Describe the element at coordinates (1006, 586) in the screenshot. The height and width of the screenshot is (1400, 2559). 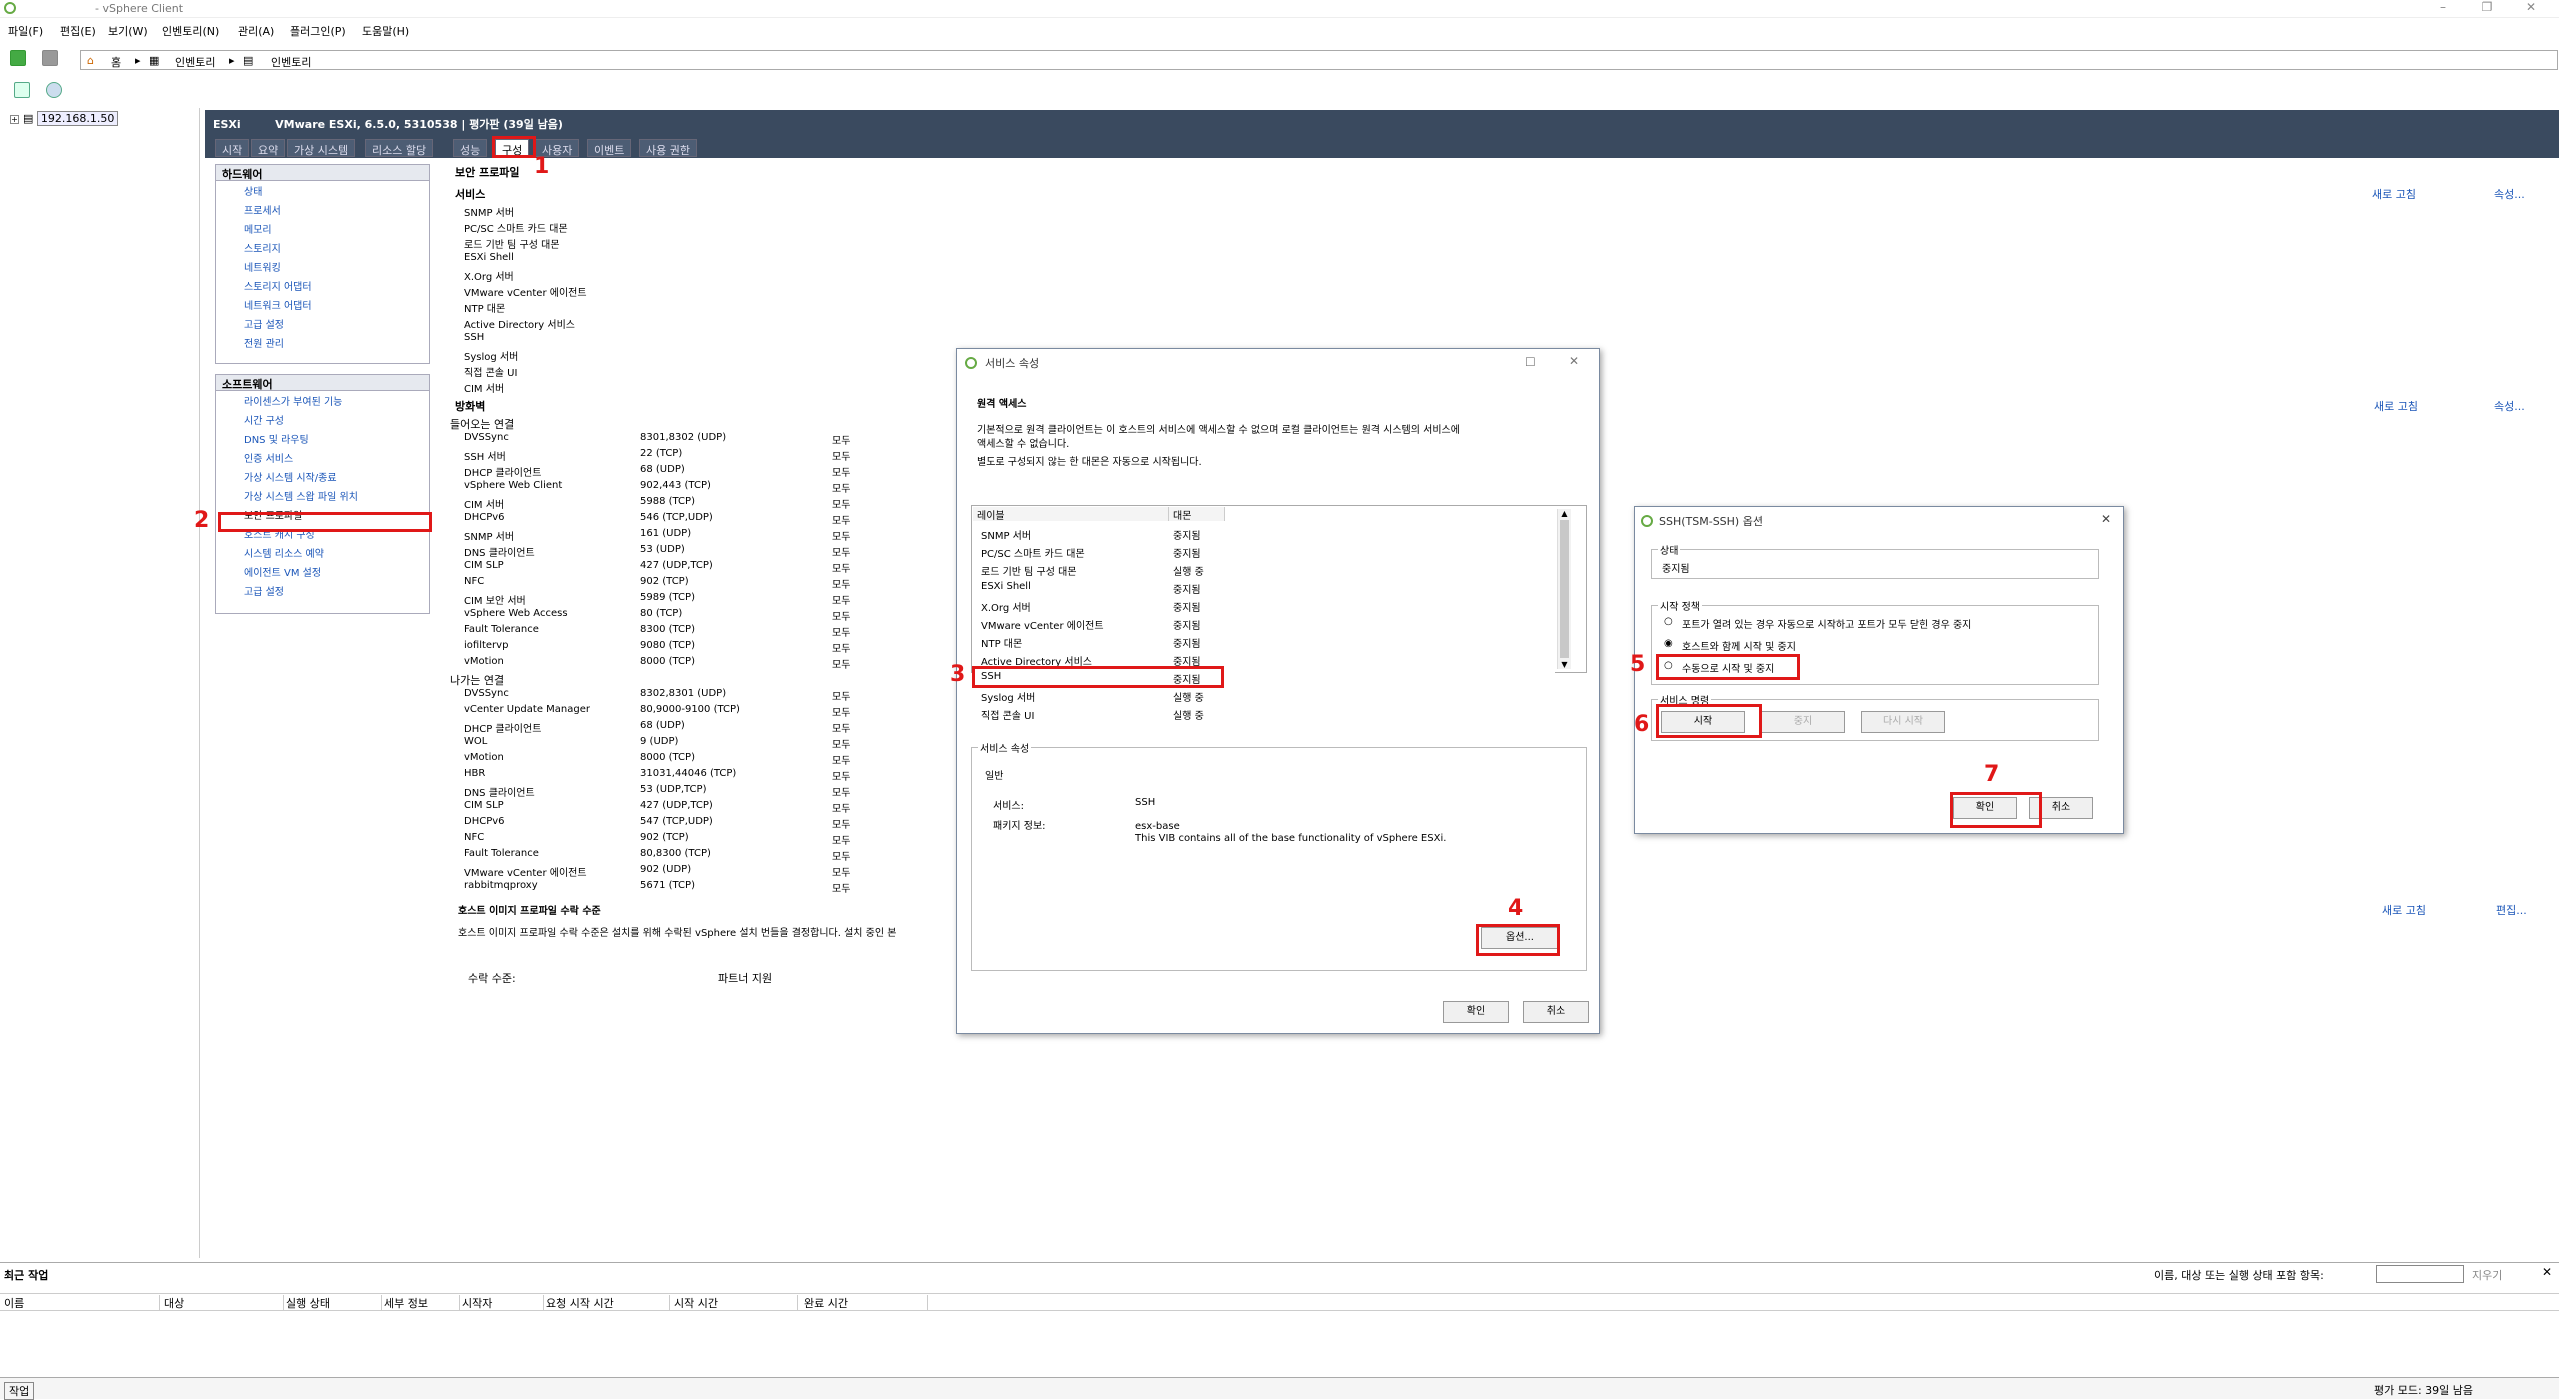
I see `daemon-row-label: ESXi Shell` at that location.